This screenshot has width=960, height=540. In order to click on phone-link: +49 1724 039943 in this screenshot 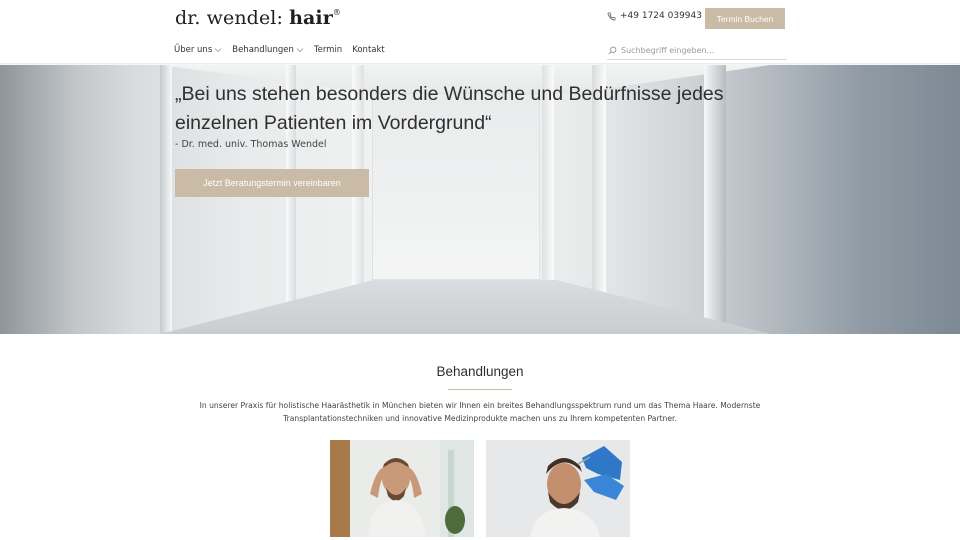, I will do `click(654, 16)`.